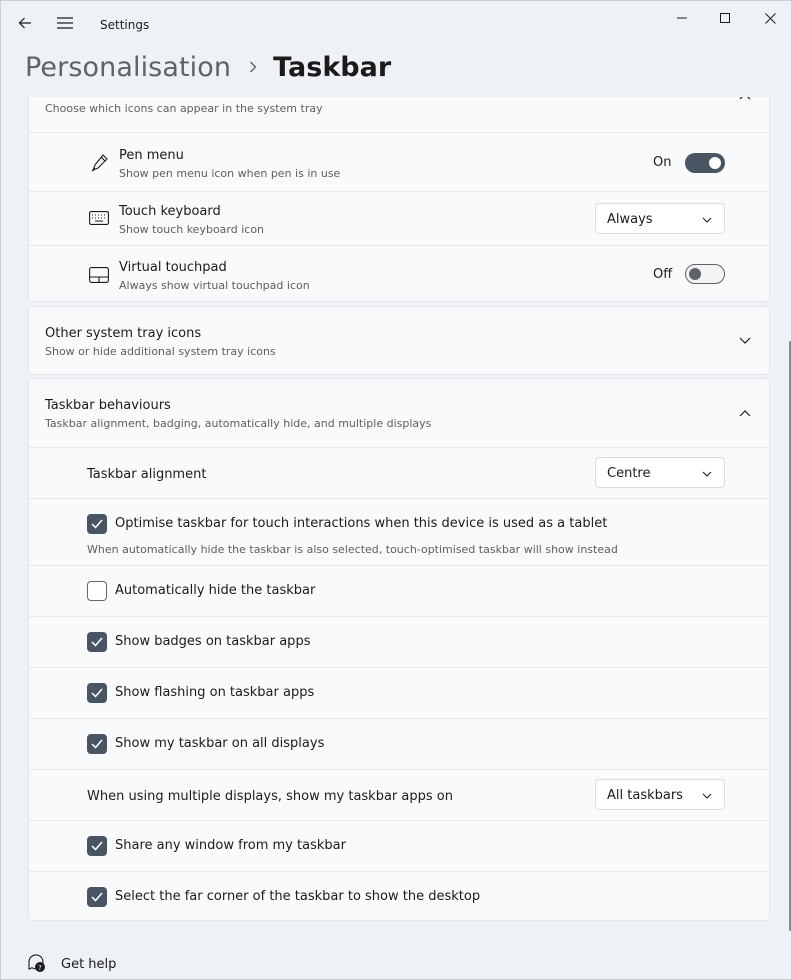 This screenshot has height=980, width=792. I want to click on pen-menu-subtitle: Show pen menu icon when pen is in use, so click(230, 173).